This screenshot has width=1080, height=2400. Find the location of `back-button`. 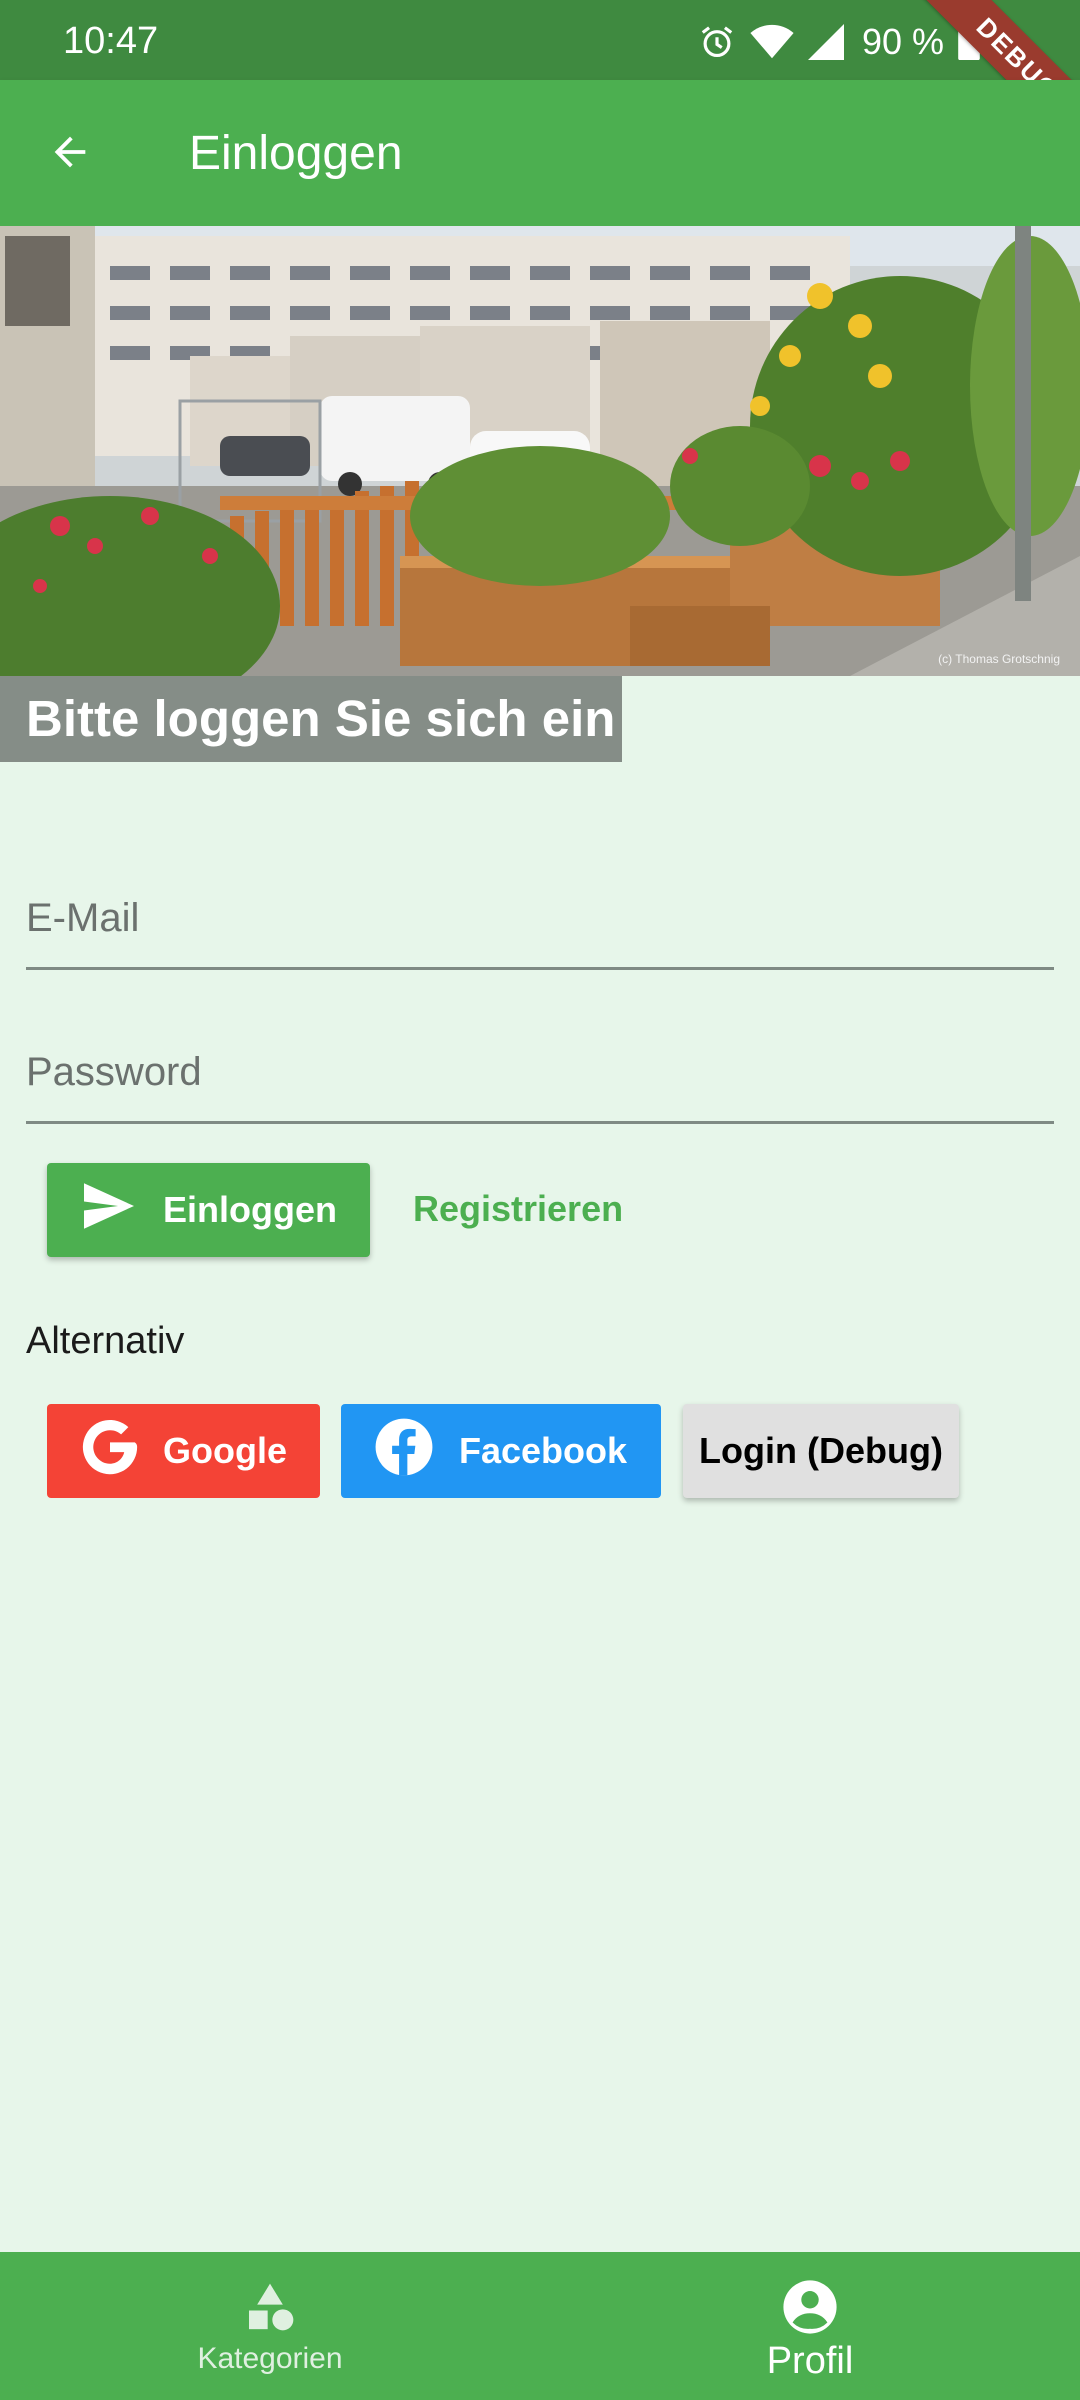

back-button is located at coordinates (70, 154).